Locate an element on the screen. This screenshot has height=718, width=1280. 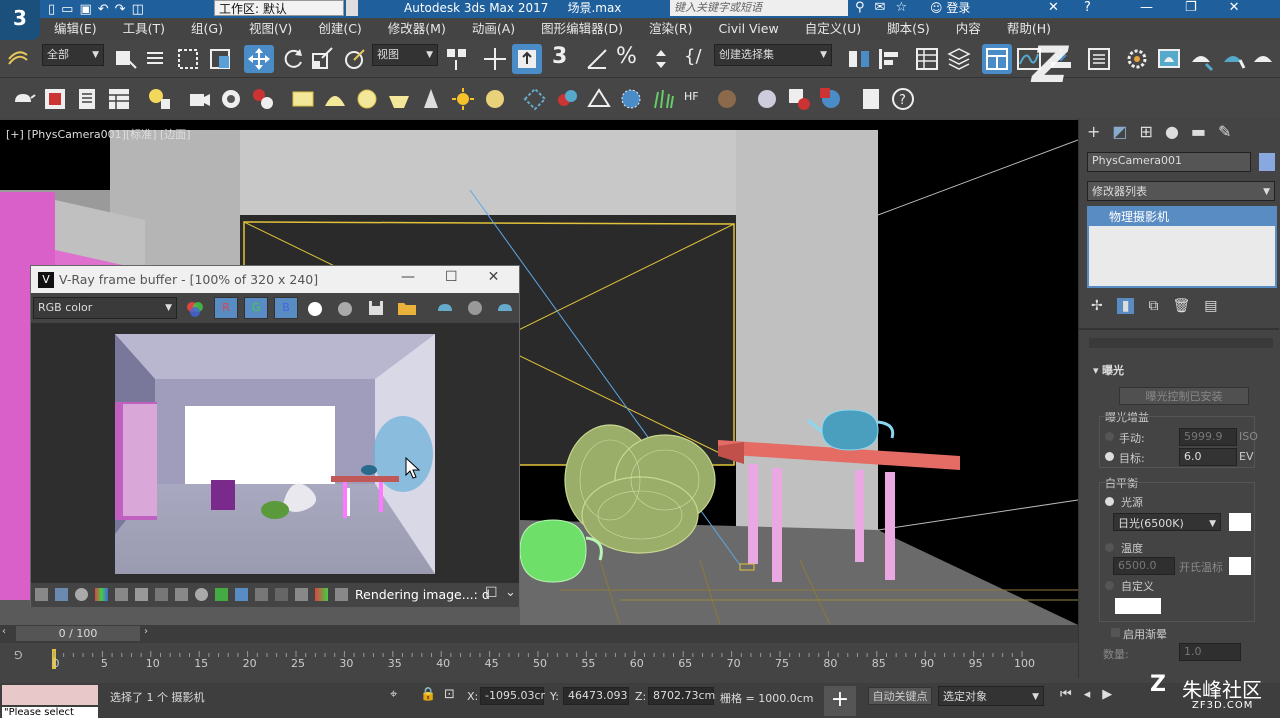
key-filter-select: 选定对象 ▼ is located at coordinates (991, 696).